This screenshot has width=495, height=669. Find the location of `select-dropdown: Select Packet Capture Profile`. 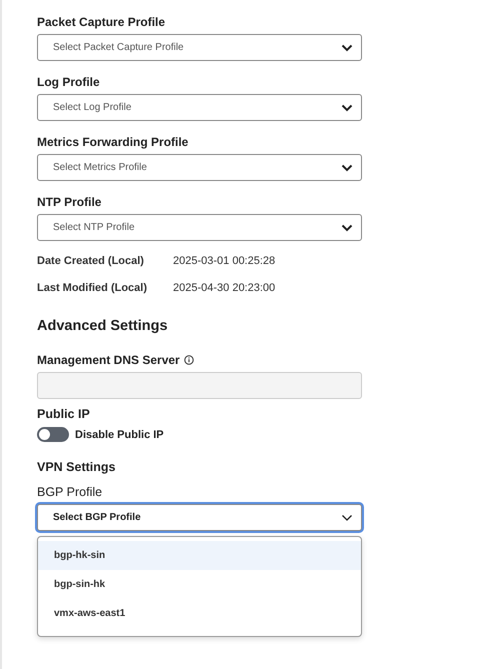

select-dropdown: Select Packet Capture Profile is located at coordinates (199, 47).